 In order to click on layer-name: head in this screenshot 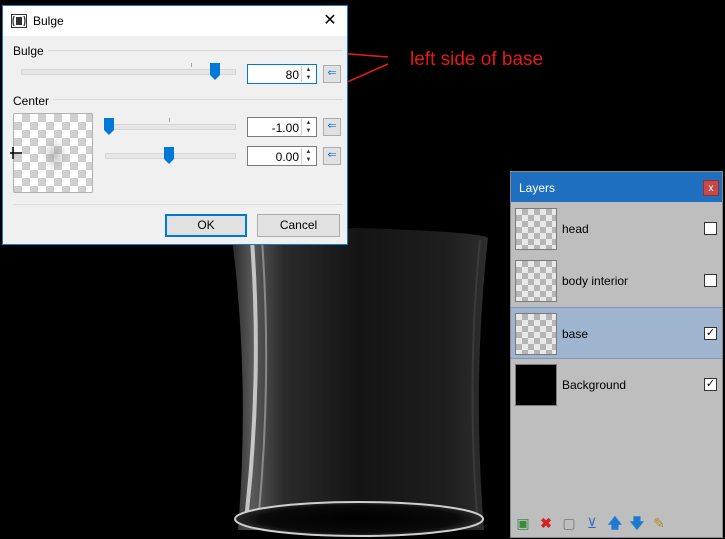, I will do `click(575, 229)`.